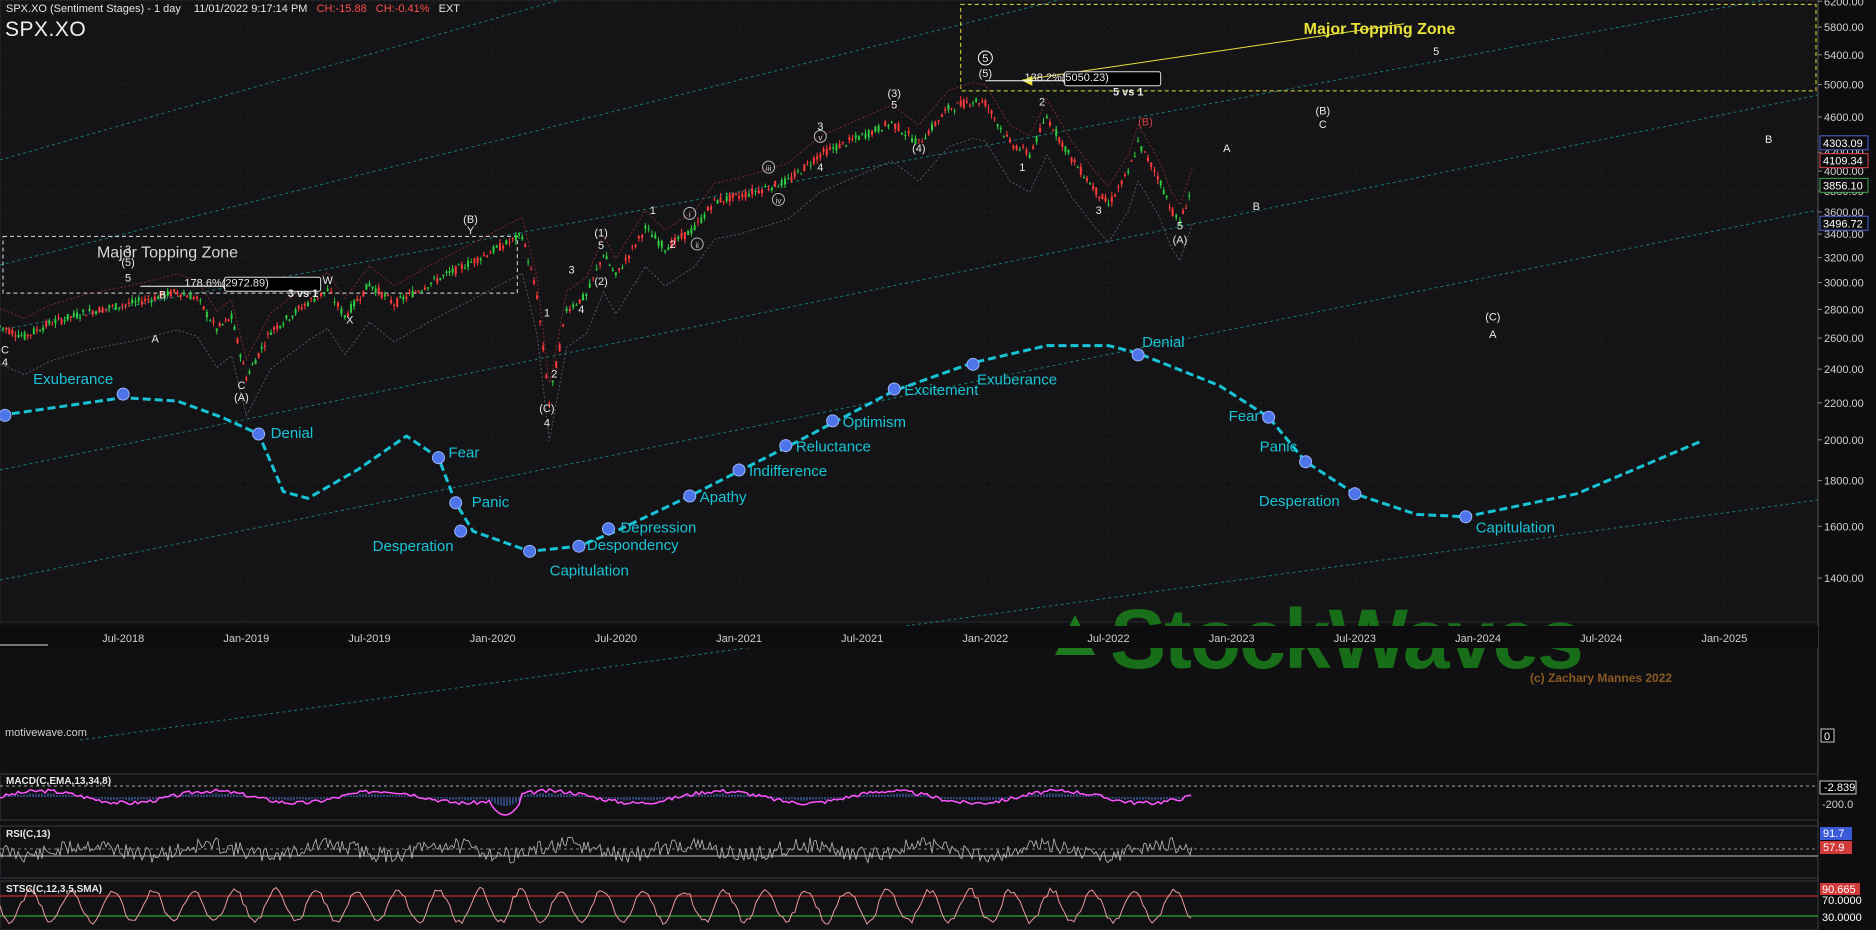 This screenshot has height=930, width=1876. Describe the element at coordinates (739, 639) in the screenshot. I see `x-tick-label: Jan-2021` at that location.